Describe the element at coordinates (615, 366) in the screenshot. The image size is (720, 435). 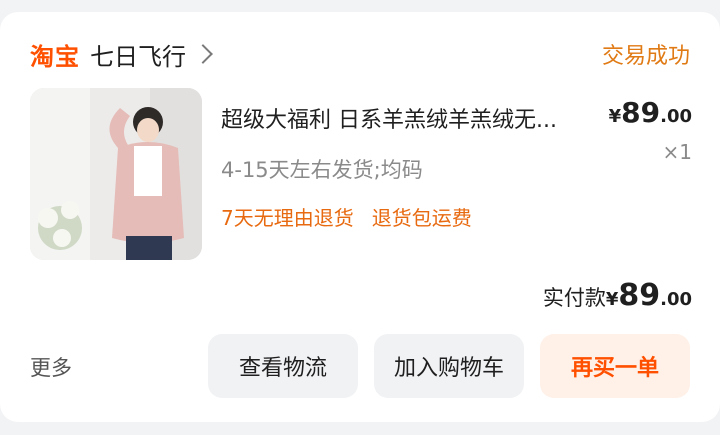
I see `buy-again-button: 再买一单` at that location.